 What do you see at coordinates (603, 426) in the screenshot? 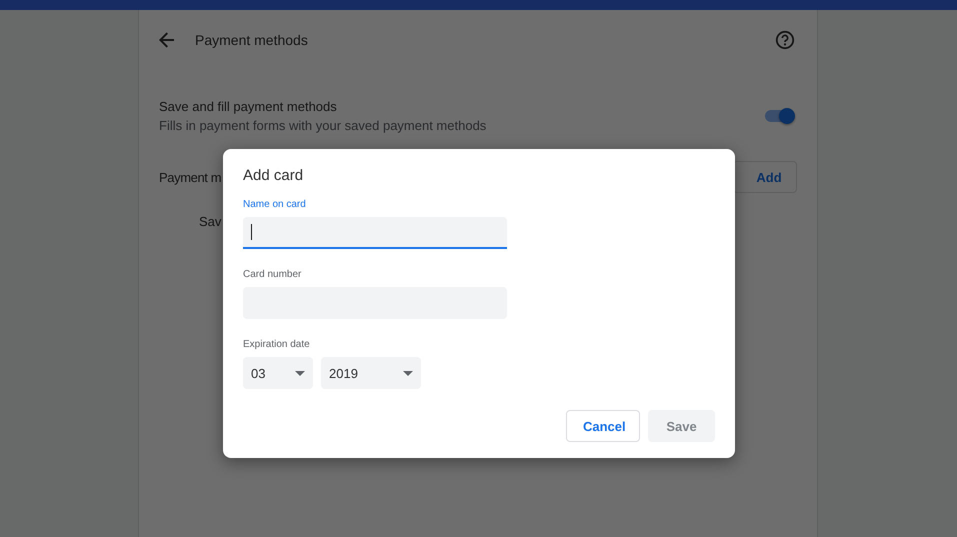
I see `cancel-button: Cancel` at bounding box center [603, 426].